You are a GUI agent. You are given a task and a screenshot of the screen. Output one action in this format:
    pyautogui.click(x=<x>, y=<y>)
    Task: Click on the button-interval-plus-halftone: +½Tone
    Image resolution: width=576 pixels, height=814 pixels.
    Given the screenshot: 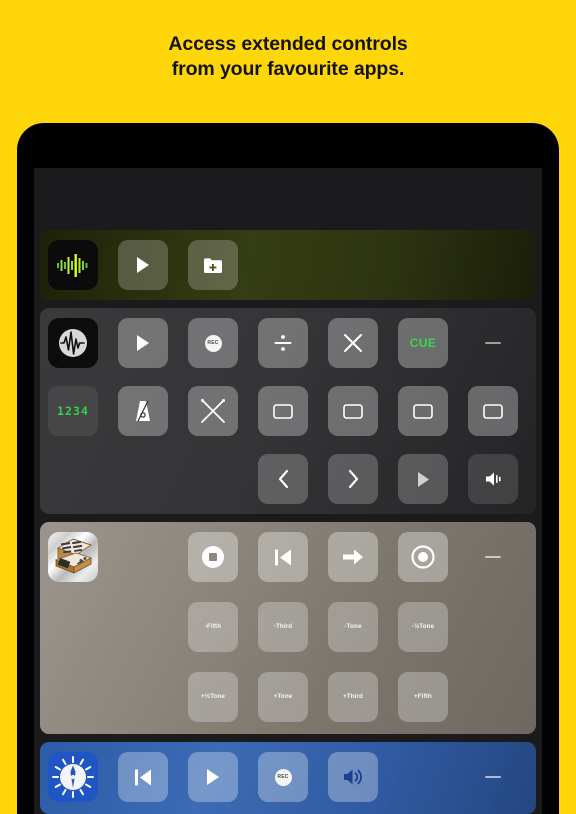 What is the action you would take?
    pyautogui.click(x=213, y=697)
    